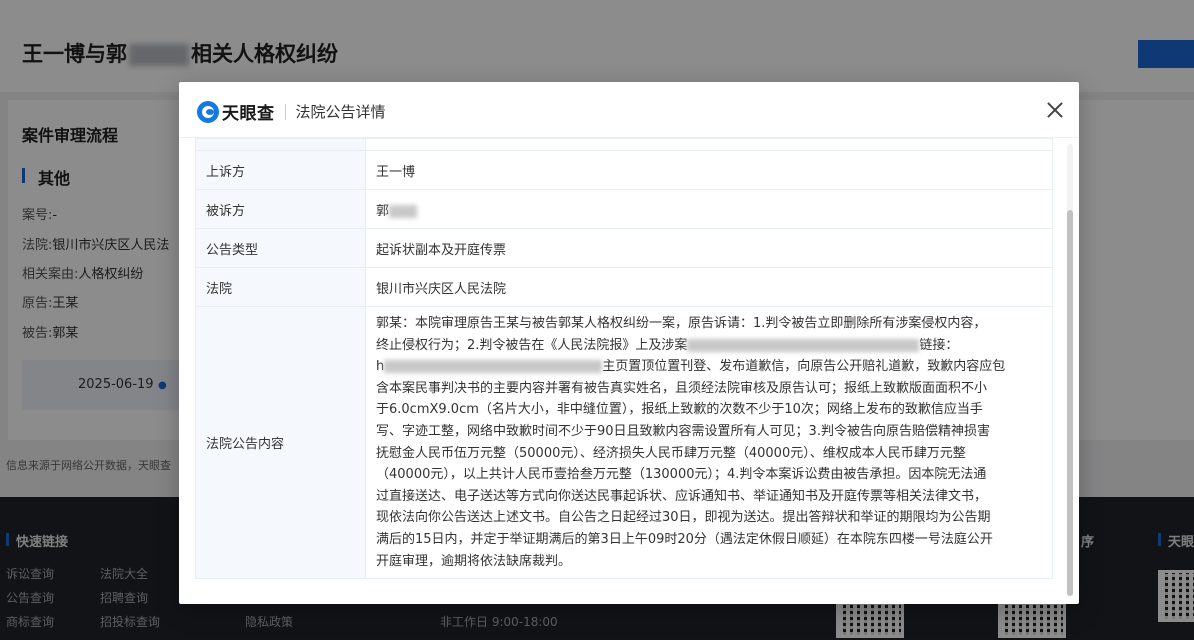  Describe the element at coordinates (208, 111) in the screenshot. I see `tianyancha-logo-icon` at that location.